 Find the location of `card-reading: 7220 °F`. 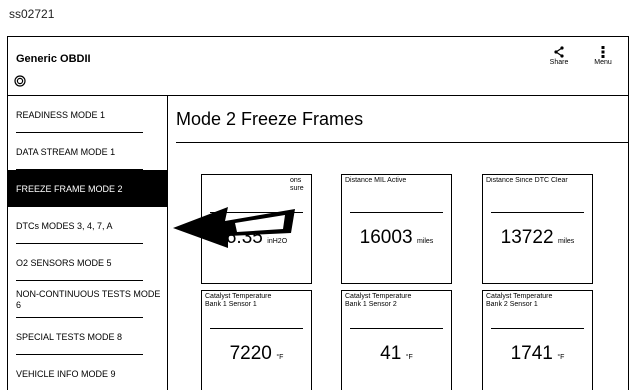

card-reading: 7220 °F is located at coordinates (256, 354).